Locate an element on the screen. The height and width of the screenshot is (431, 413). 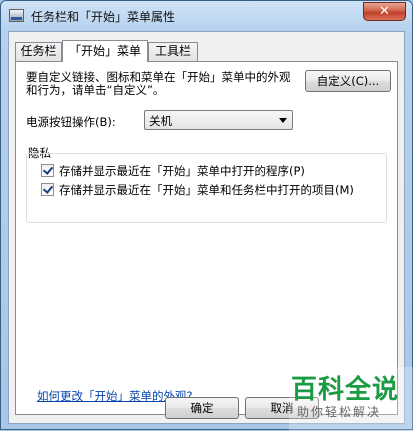
recent-items-label: 存储并显示最近在「开始」菜单和任务栏中打开的项目(M) is located at coordinates (206, 190).